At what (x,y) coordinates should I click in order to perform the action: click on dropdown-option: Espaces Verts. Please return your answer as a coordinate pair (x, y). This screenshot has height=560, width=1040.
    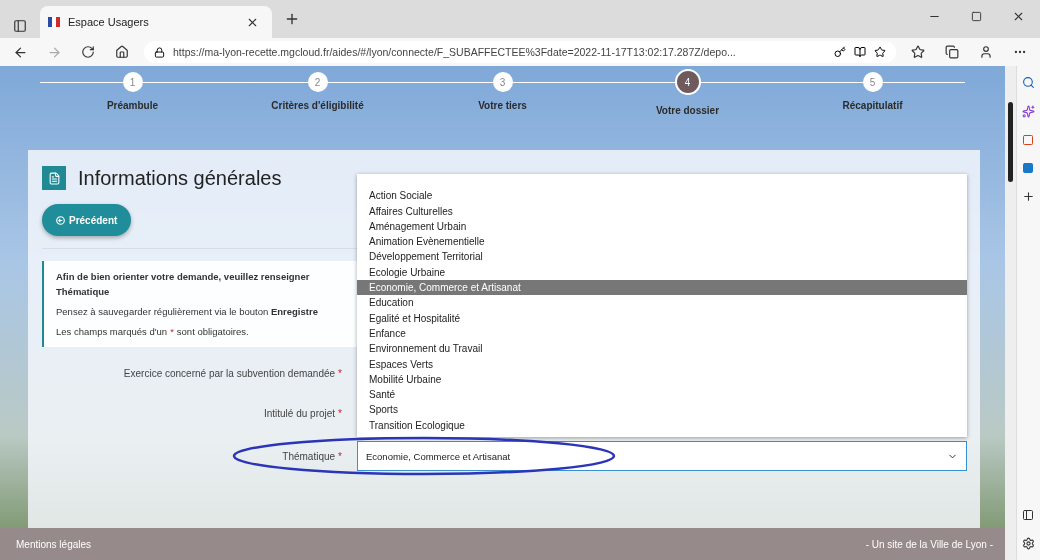
    Looking at the image, I should click on (662, 364).